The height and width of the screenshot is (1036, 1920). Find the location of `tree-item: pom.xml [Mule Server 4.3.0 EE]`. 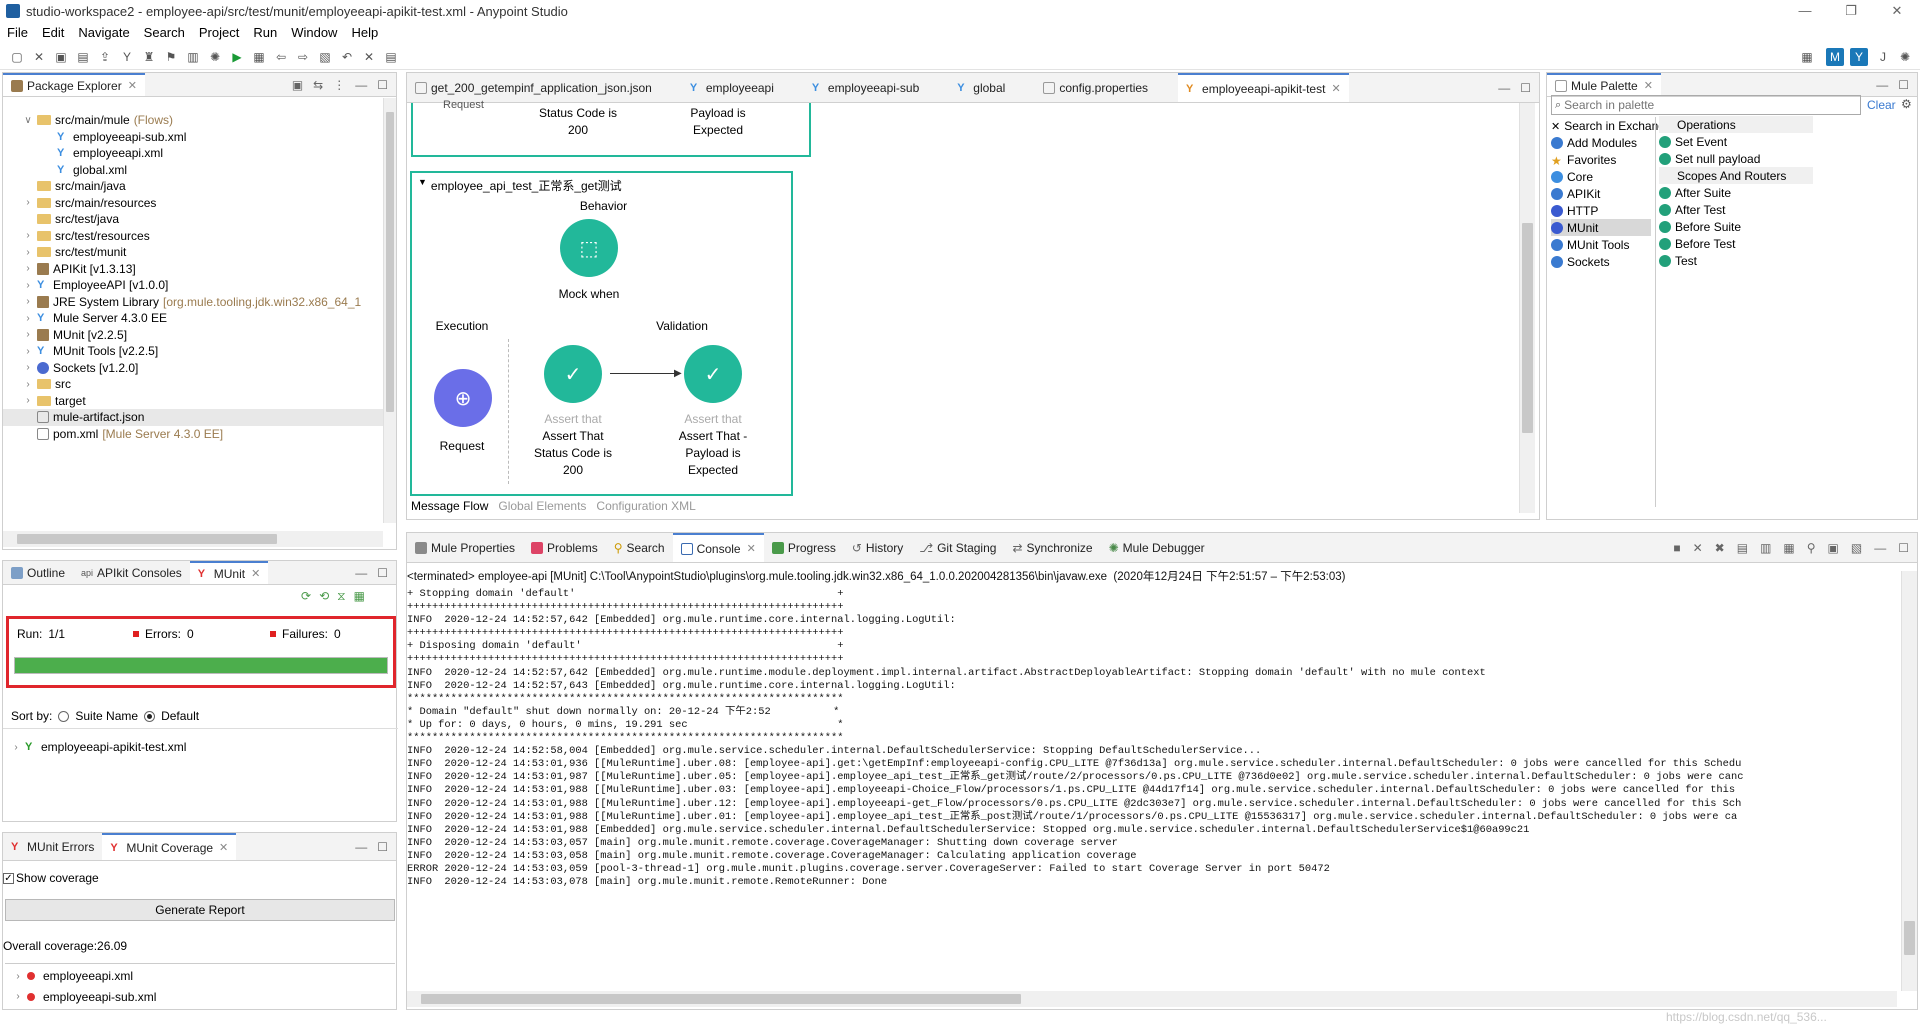

tree-item: pom.xml [Mule Server 4.3.0 EE] is located at coordinates (193, 434).